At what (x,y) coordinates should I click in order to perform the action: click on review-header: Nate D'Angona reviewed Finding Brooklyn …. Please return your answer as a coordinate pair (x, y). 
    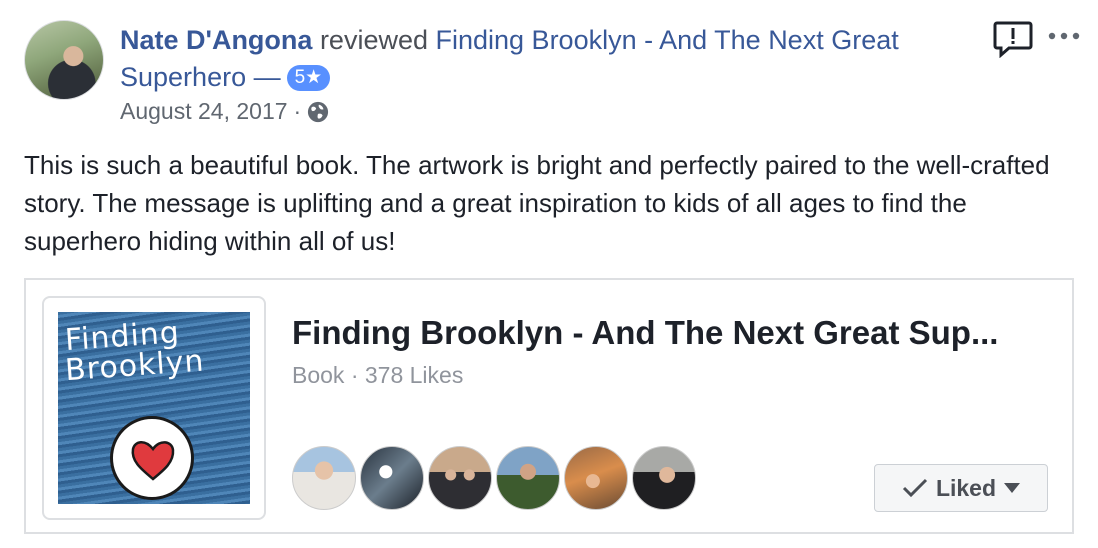
    Looking at the image, I should click on (545, 73).